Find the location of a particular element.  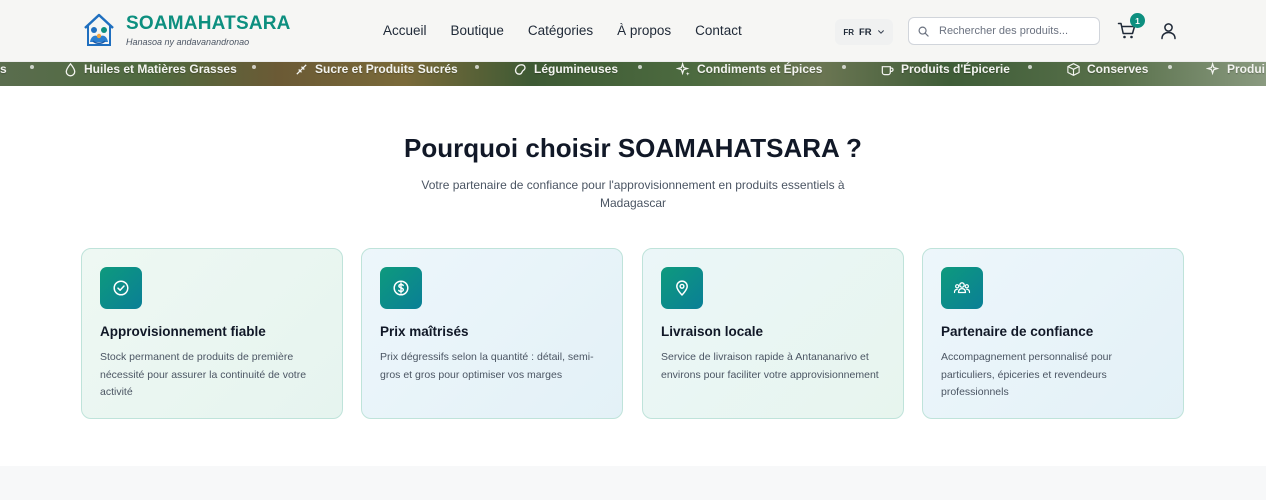

brand-name: SOAMAHATSARA is located at coordinates (208, 23).